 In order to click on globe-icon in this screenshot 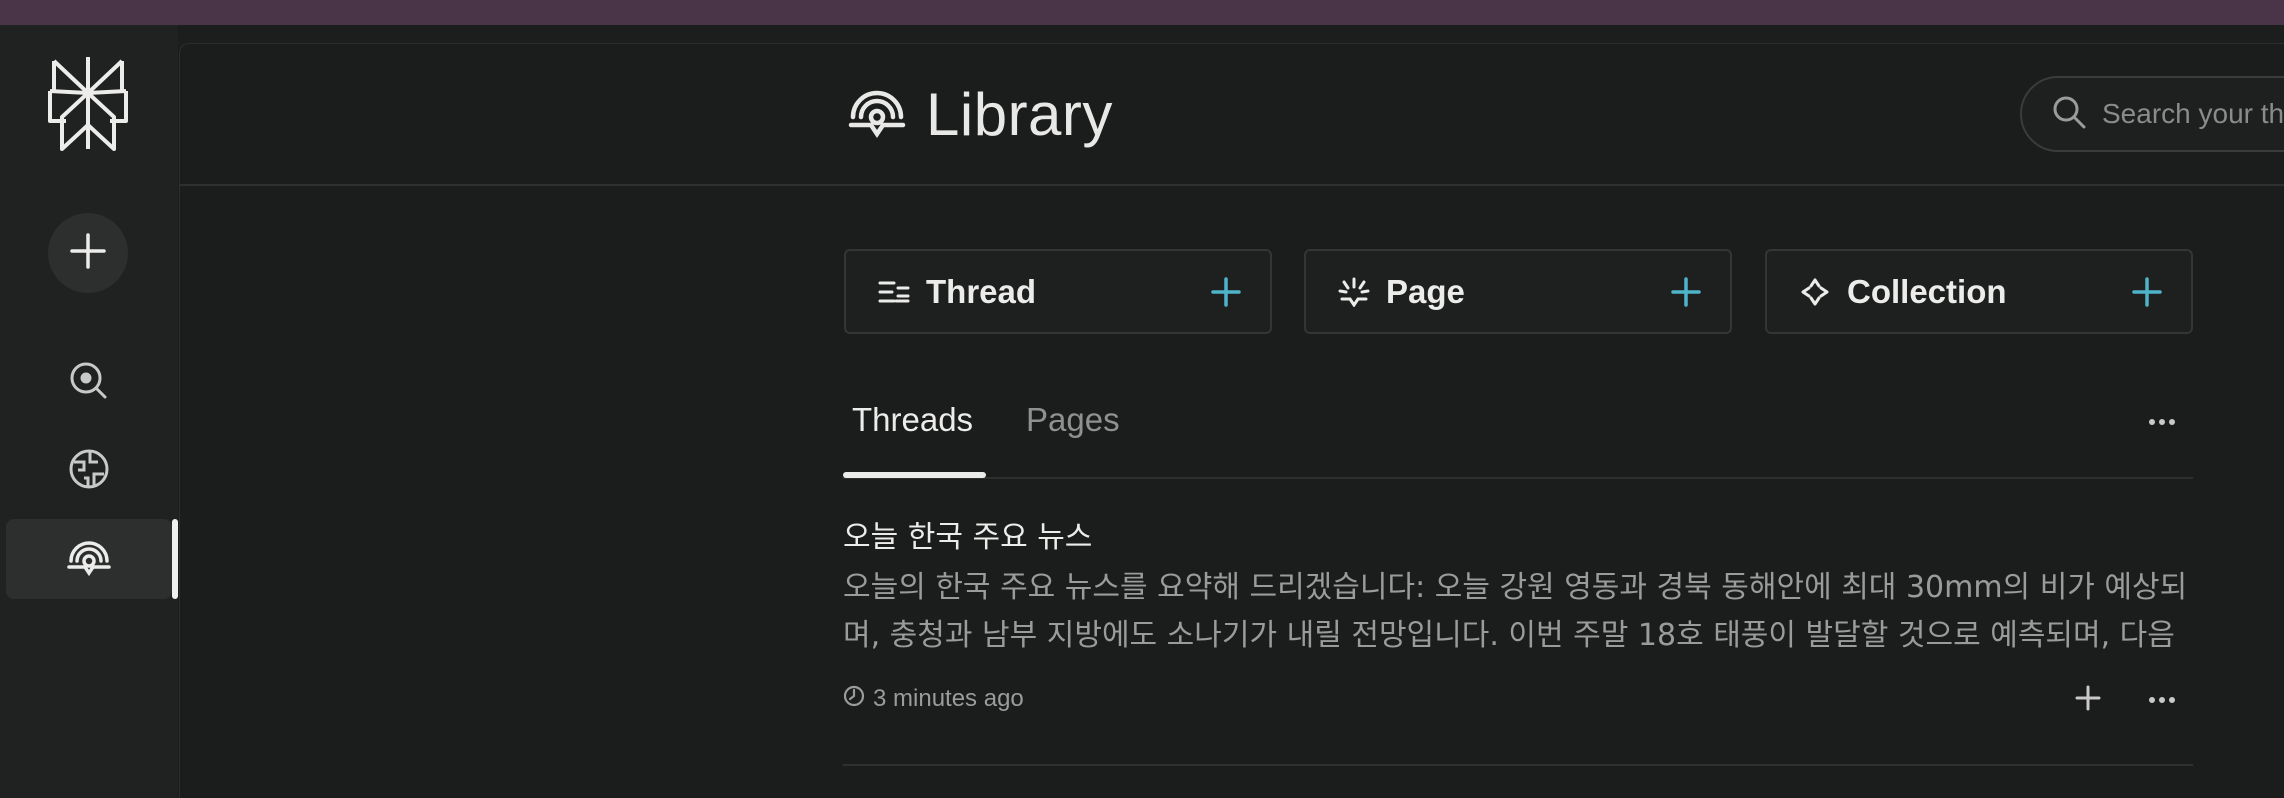, I will do `click(89, 471)`.